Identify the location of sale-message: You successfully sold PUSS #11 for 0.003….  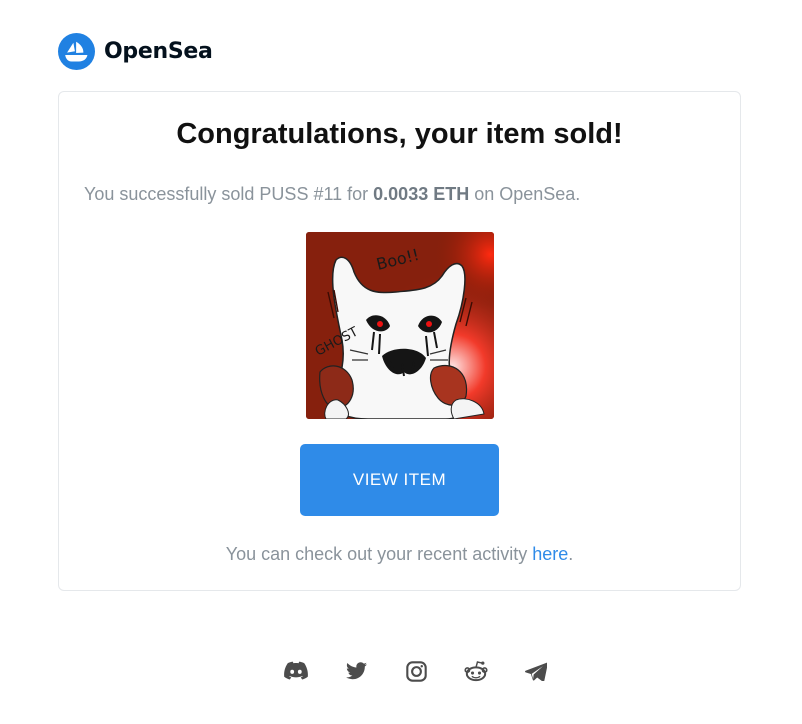
(332, 194).